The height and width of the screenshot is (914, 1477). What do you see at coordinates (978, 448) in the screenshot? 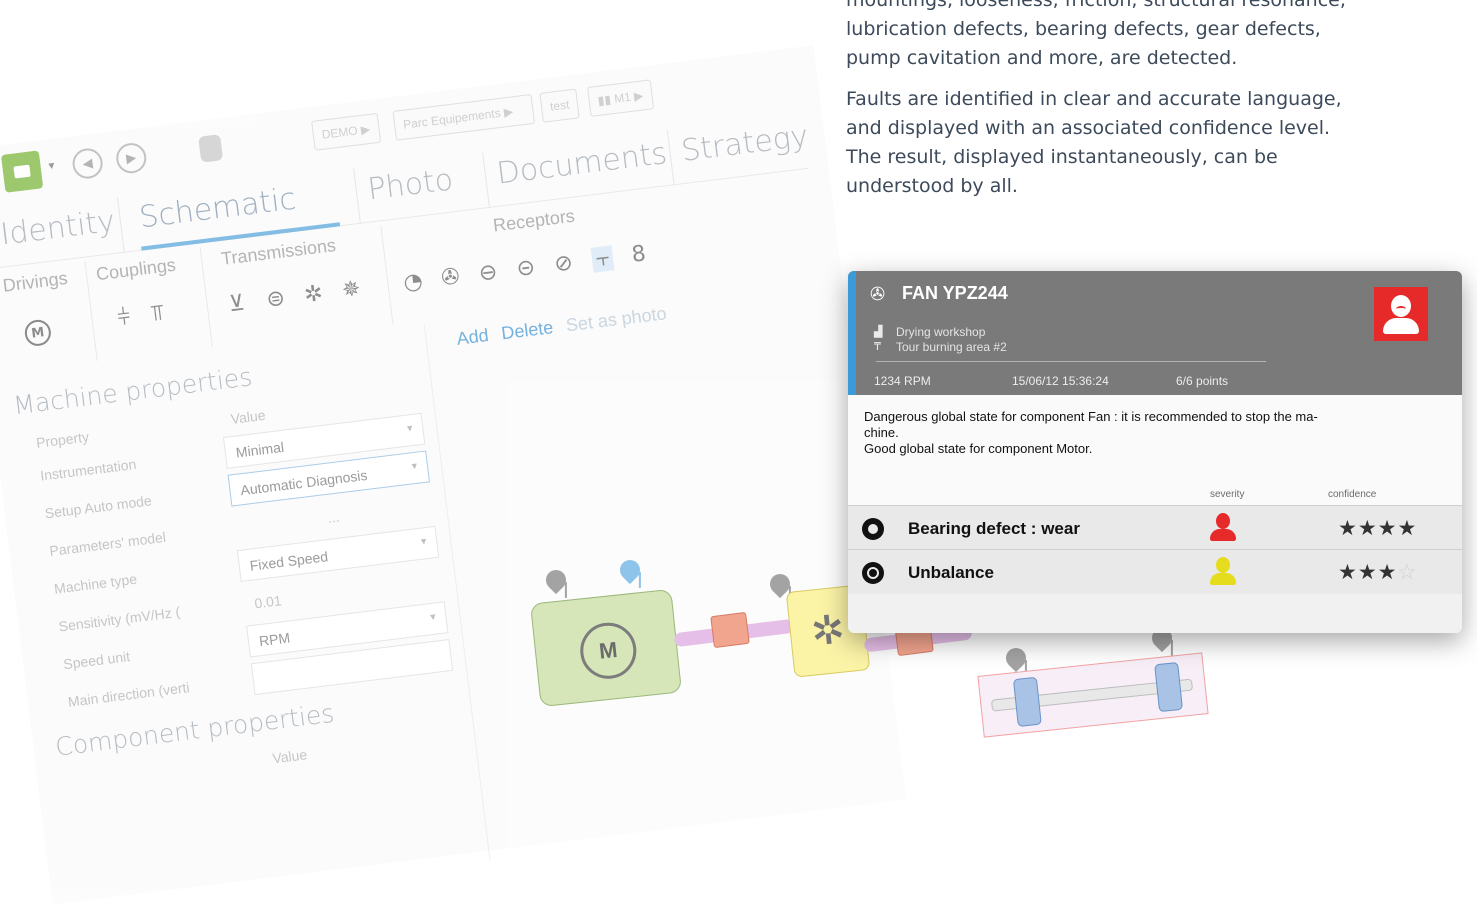
I see `message-line: Good global state for component Motor.` at bounding box center [978, 448].